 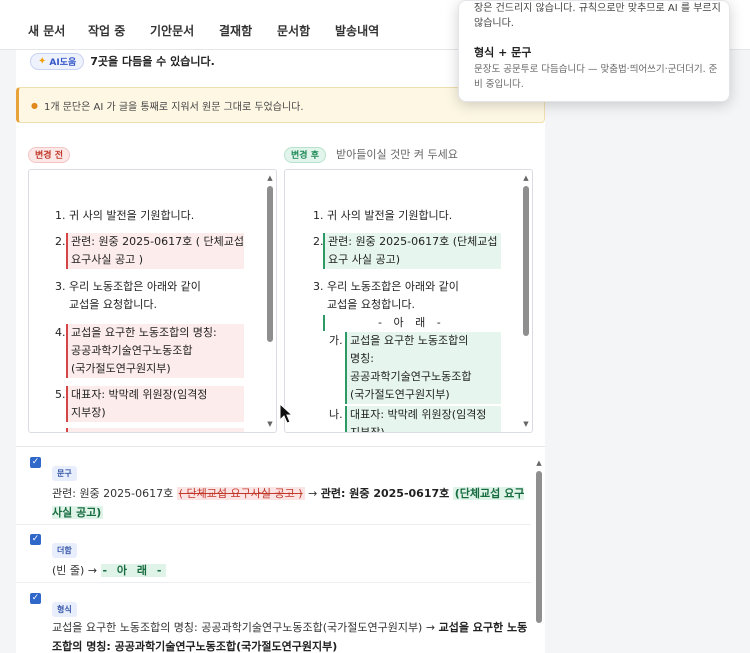 What do you see at coordinates (596, 77) in the screenshot?
I see `popover-option-desc: 문장도 공문투로 다듬습니다 — 맞춤법·띄어쓰기·군더더기. 준비 중입니다.` at bounding box center [596, 77].